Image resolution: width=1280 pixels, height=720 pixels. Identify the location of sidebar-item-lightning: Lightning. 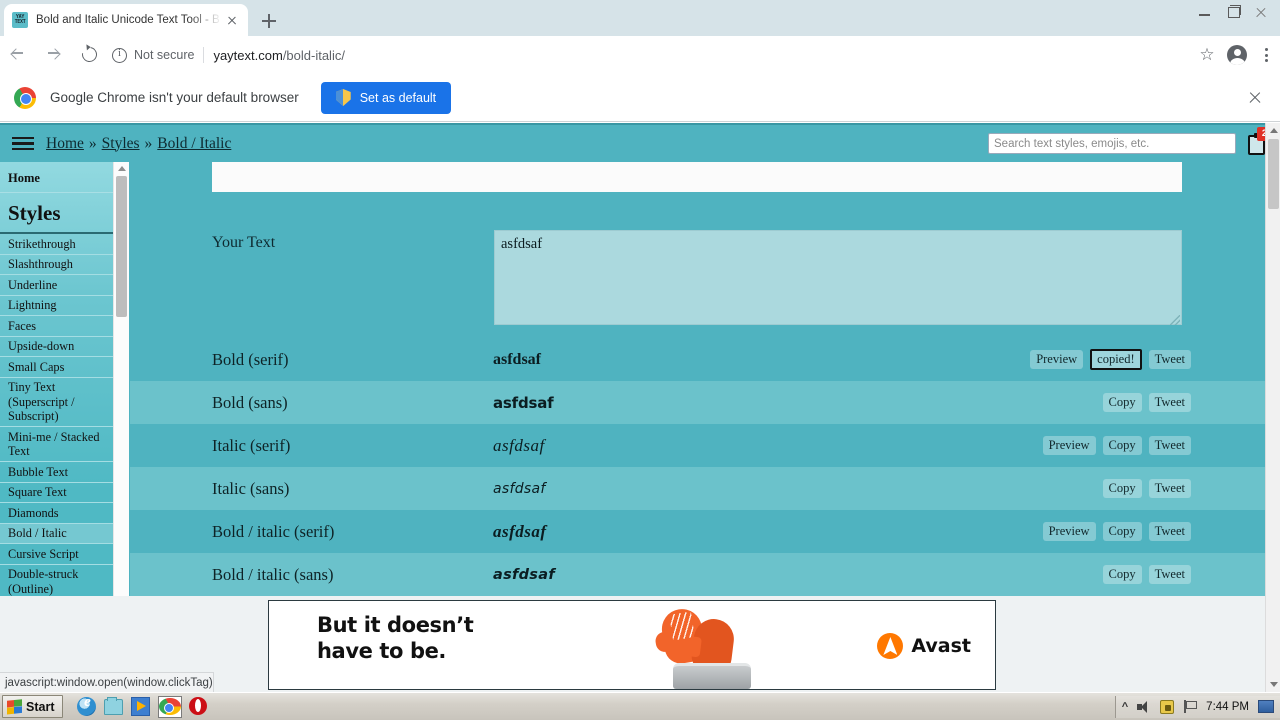
(56, 306).